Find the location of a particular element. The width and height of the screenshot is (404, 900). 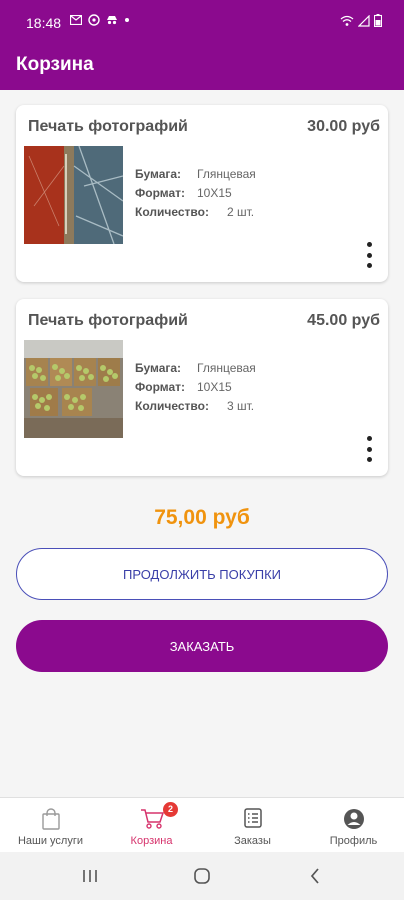

cart-icon is located at coordinates (152, 819).